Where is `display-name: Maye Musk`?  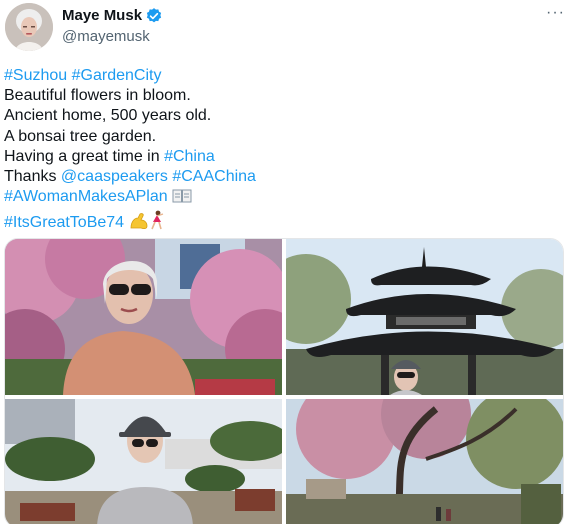
display-name: Maye Musk is located at coordinates (102, 15).